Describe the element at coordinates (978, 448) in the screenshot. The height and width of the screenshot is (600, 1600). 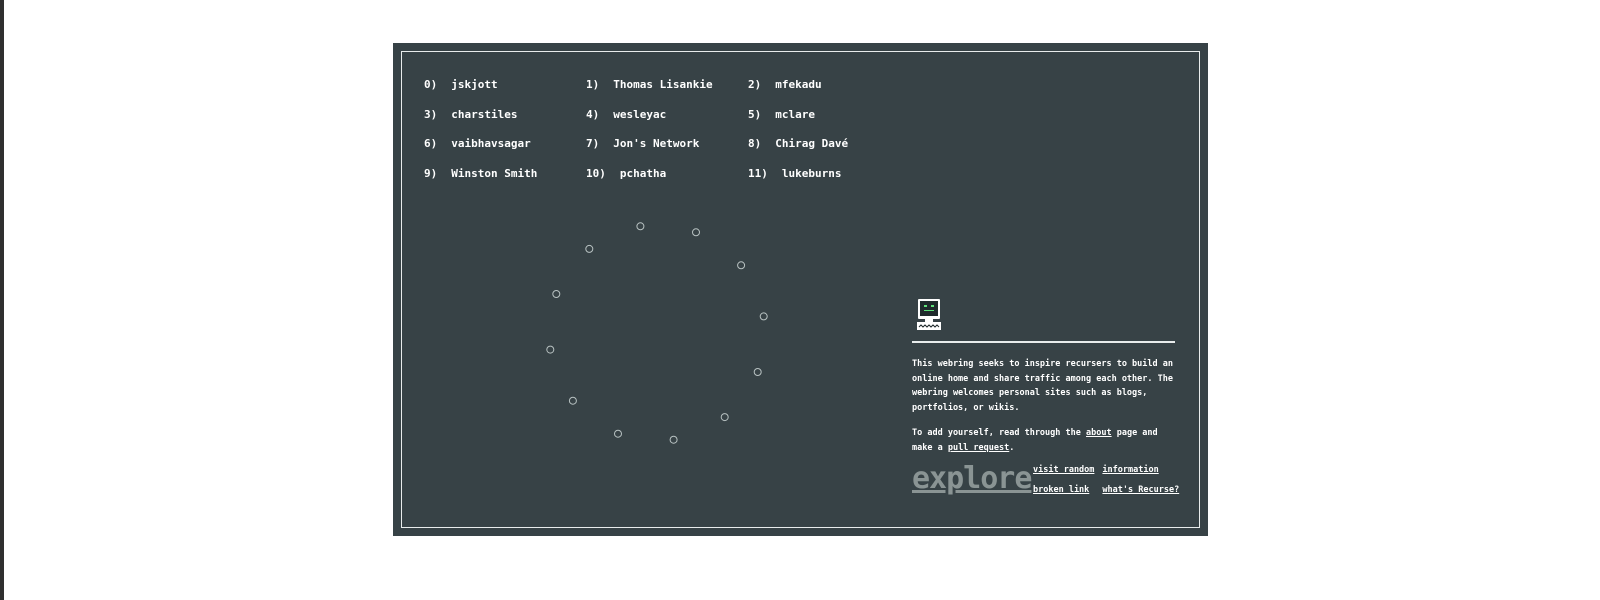
I see `pull-request-link: pull request` at that location.